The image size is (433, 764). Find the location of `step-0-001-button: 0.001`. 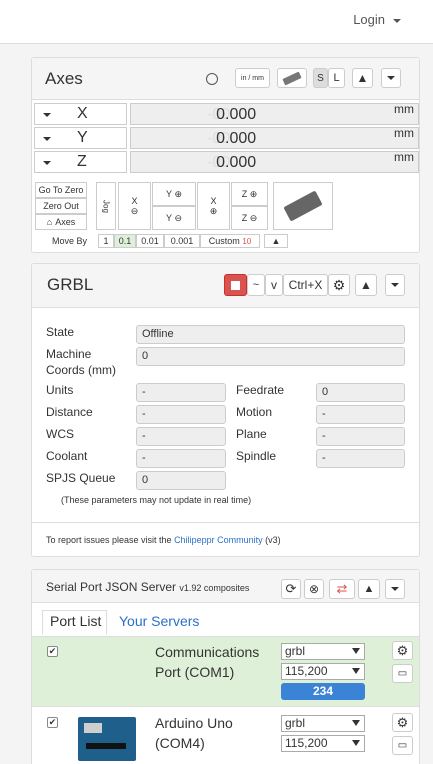

step-0-001-button: 0.001 is located at coordinates (182, 241).